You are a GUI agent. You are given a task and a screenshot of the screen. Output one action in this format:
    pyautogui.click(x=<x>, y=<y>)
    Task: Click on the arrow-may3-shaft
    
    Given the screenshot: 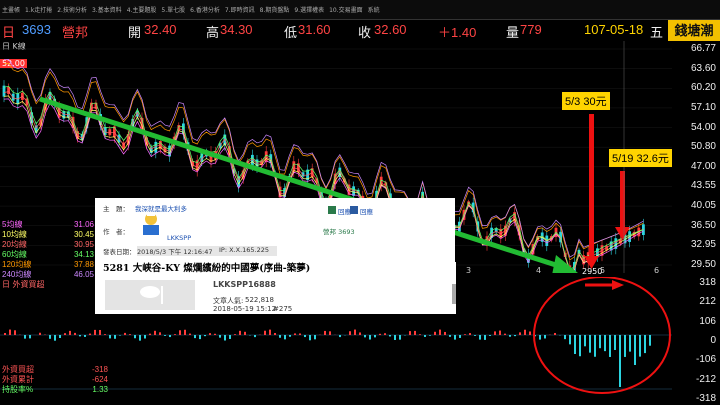 What is the action you would take?
    pyautogui.click(x=591, y=186)
    